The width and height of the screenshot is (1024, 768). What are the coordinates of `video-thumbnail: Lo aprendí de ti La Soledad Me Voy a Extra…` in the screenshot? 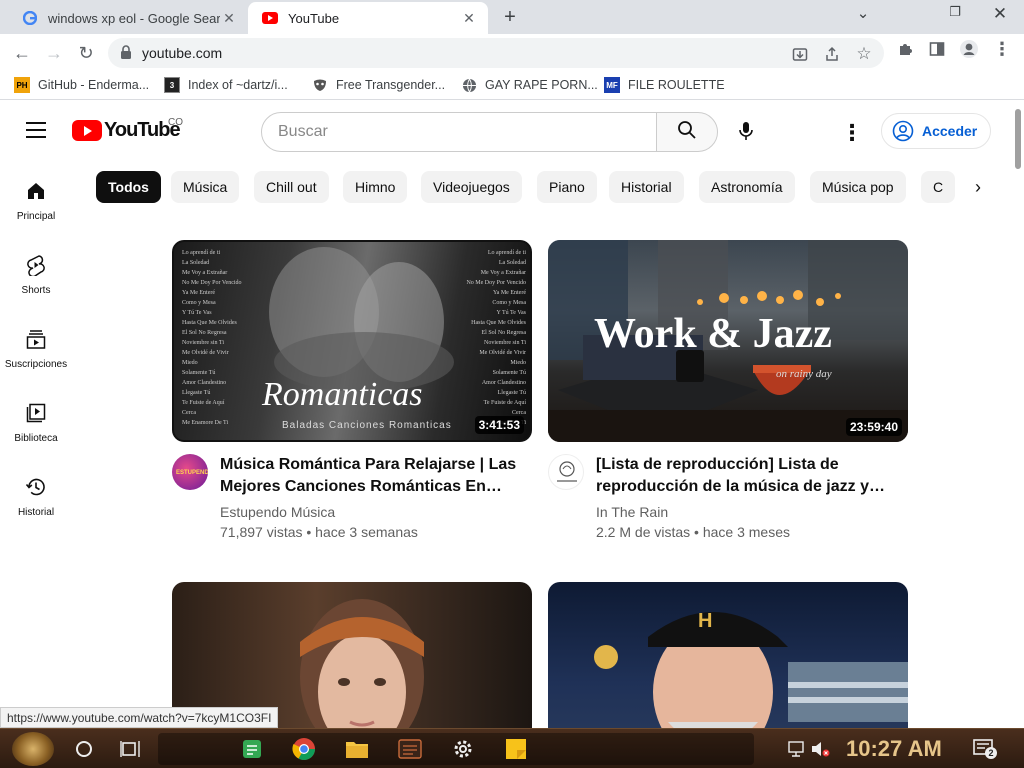 It's located at (352, 341).